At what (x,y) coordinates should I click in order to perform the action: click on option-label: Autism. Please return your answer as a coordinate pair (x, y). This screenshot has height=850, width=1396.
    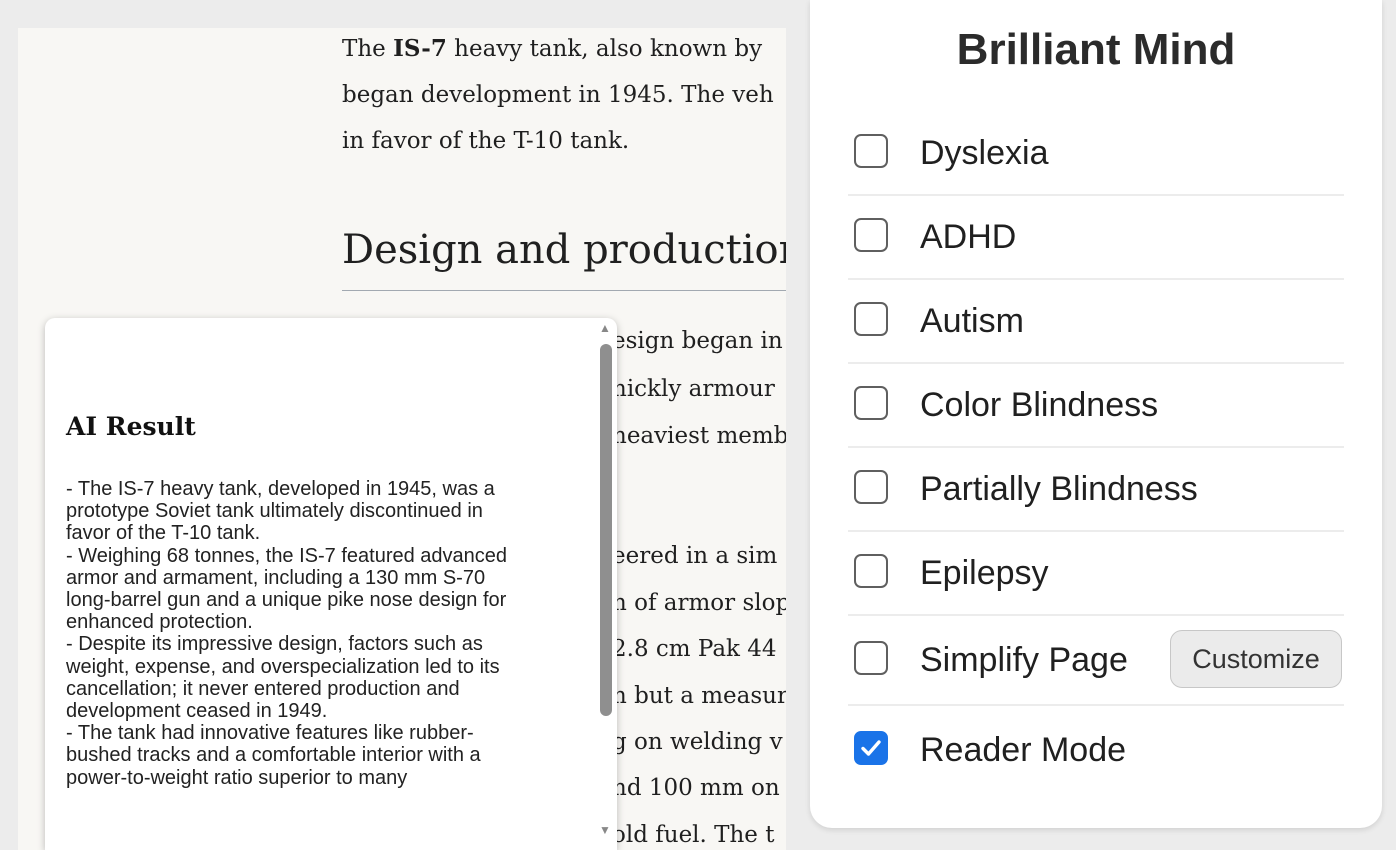
    Looking at the image, I should click on (972, 321).